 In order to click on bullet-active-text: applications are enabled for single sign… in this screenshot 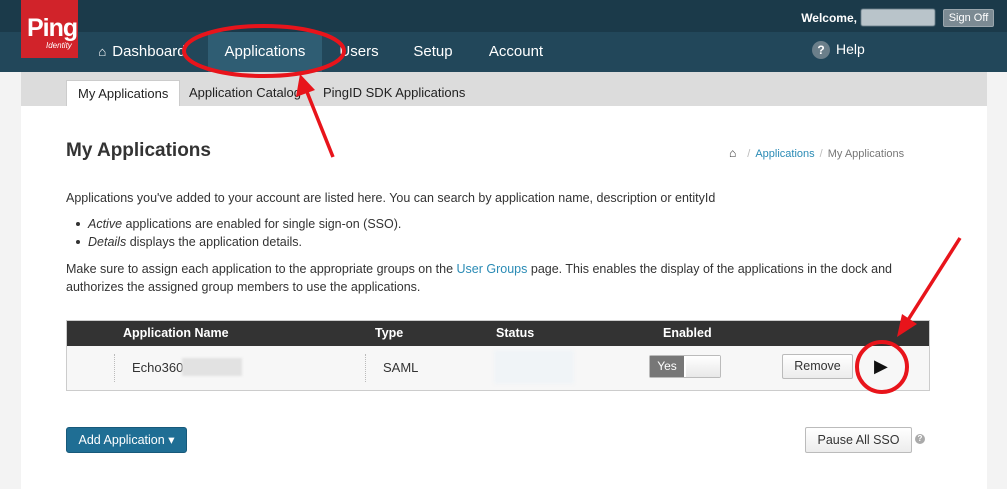, I will do `click(262, 224)`.